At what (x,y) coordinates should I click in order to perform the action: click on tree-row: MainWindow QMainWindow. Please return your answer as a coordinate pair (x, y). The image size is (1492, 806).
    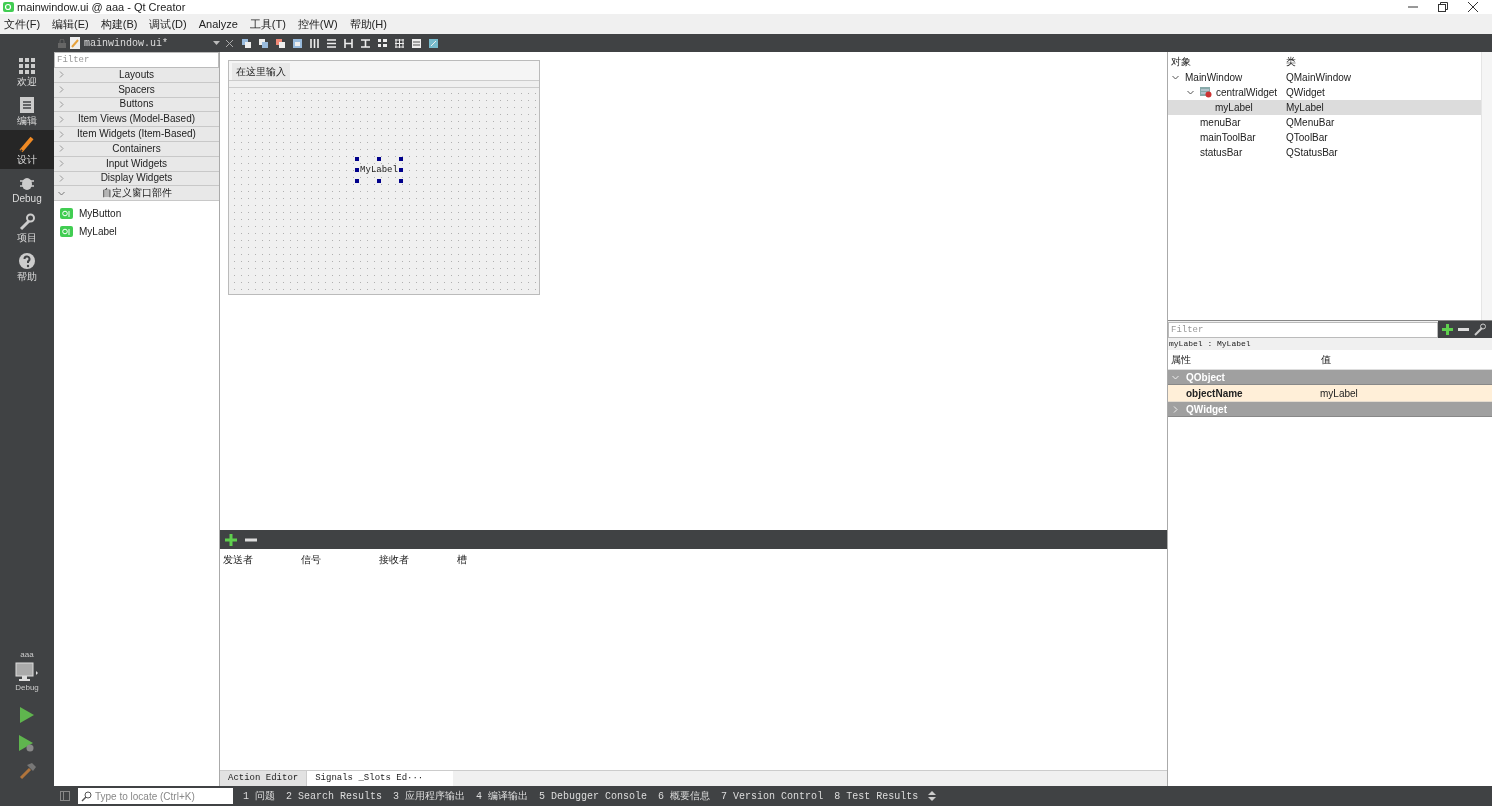
    Looking at the image, I should click on (1324, 77).